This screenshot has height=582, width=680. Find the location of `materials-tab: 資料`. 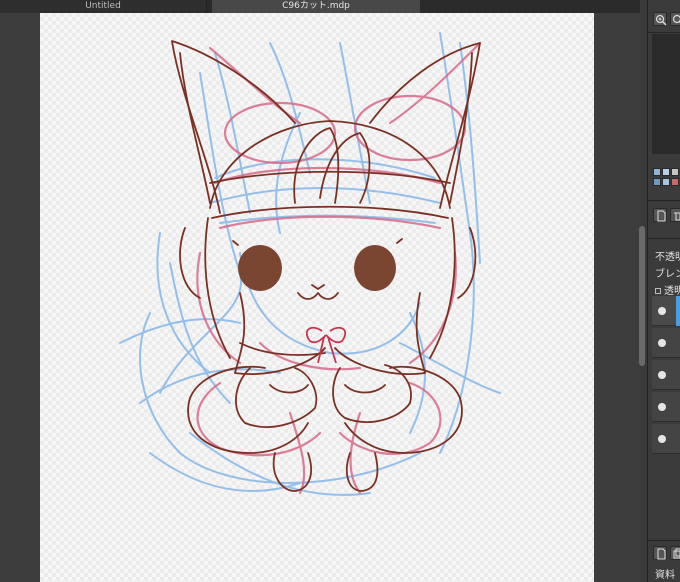

materials-tab: 資料 is located at coordinates (665, 573).